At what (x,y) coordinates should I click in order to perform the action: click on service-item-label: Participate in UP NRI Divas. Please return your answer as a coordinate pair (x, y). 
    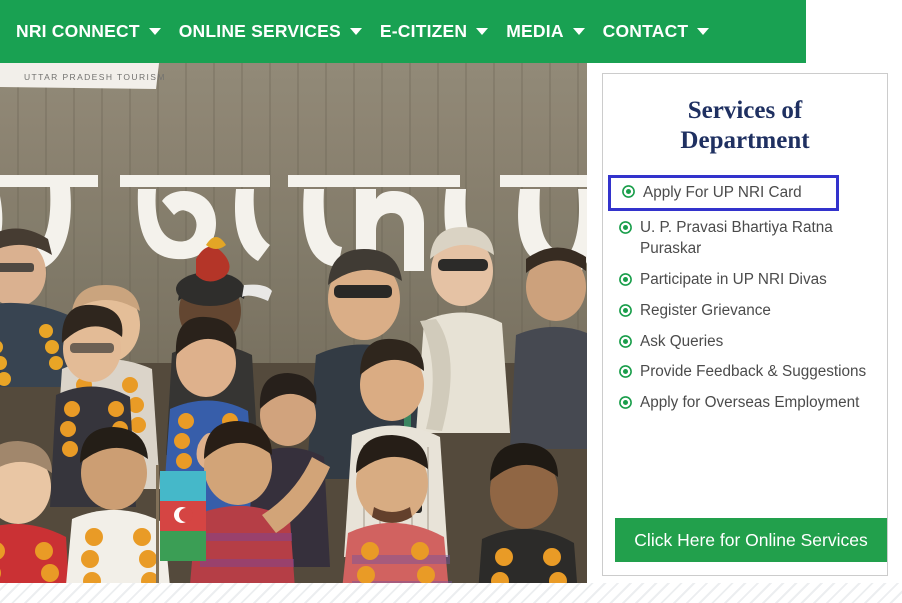
    Looking at the image, I should click on (733, 280).